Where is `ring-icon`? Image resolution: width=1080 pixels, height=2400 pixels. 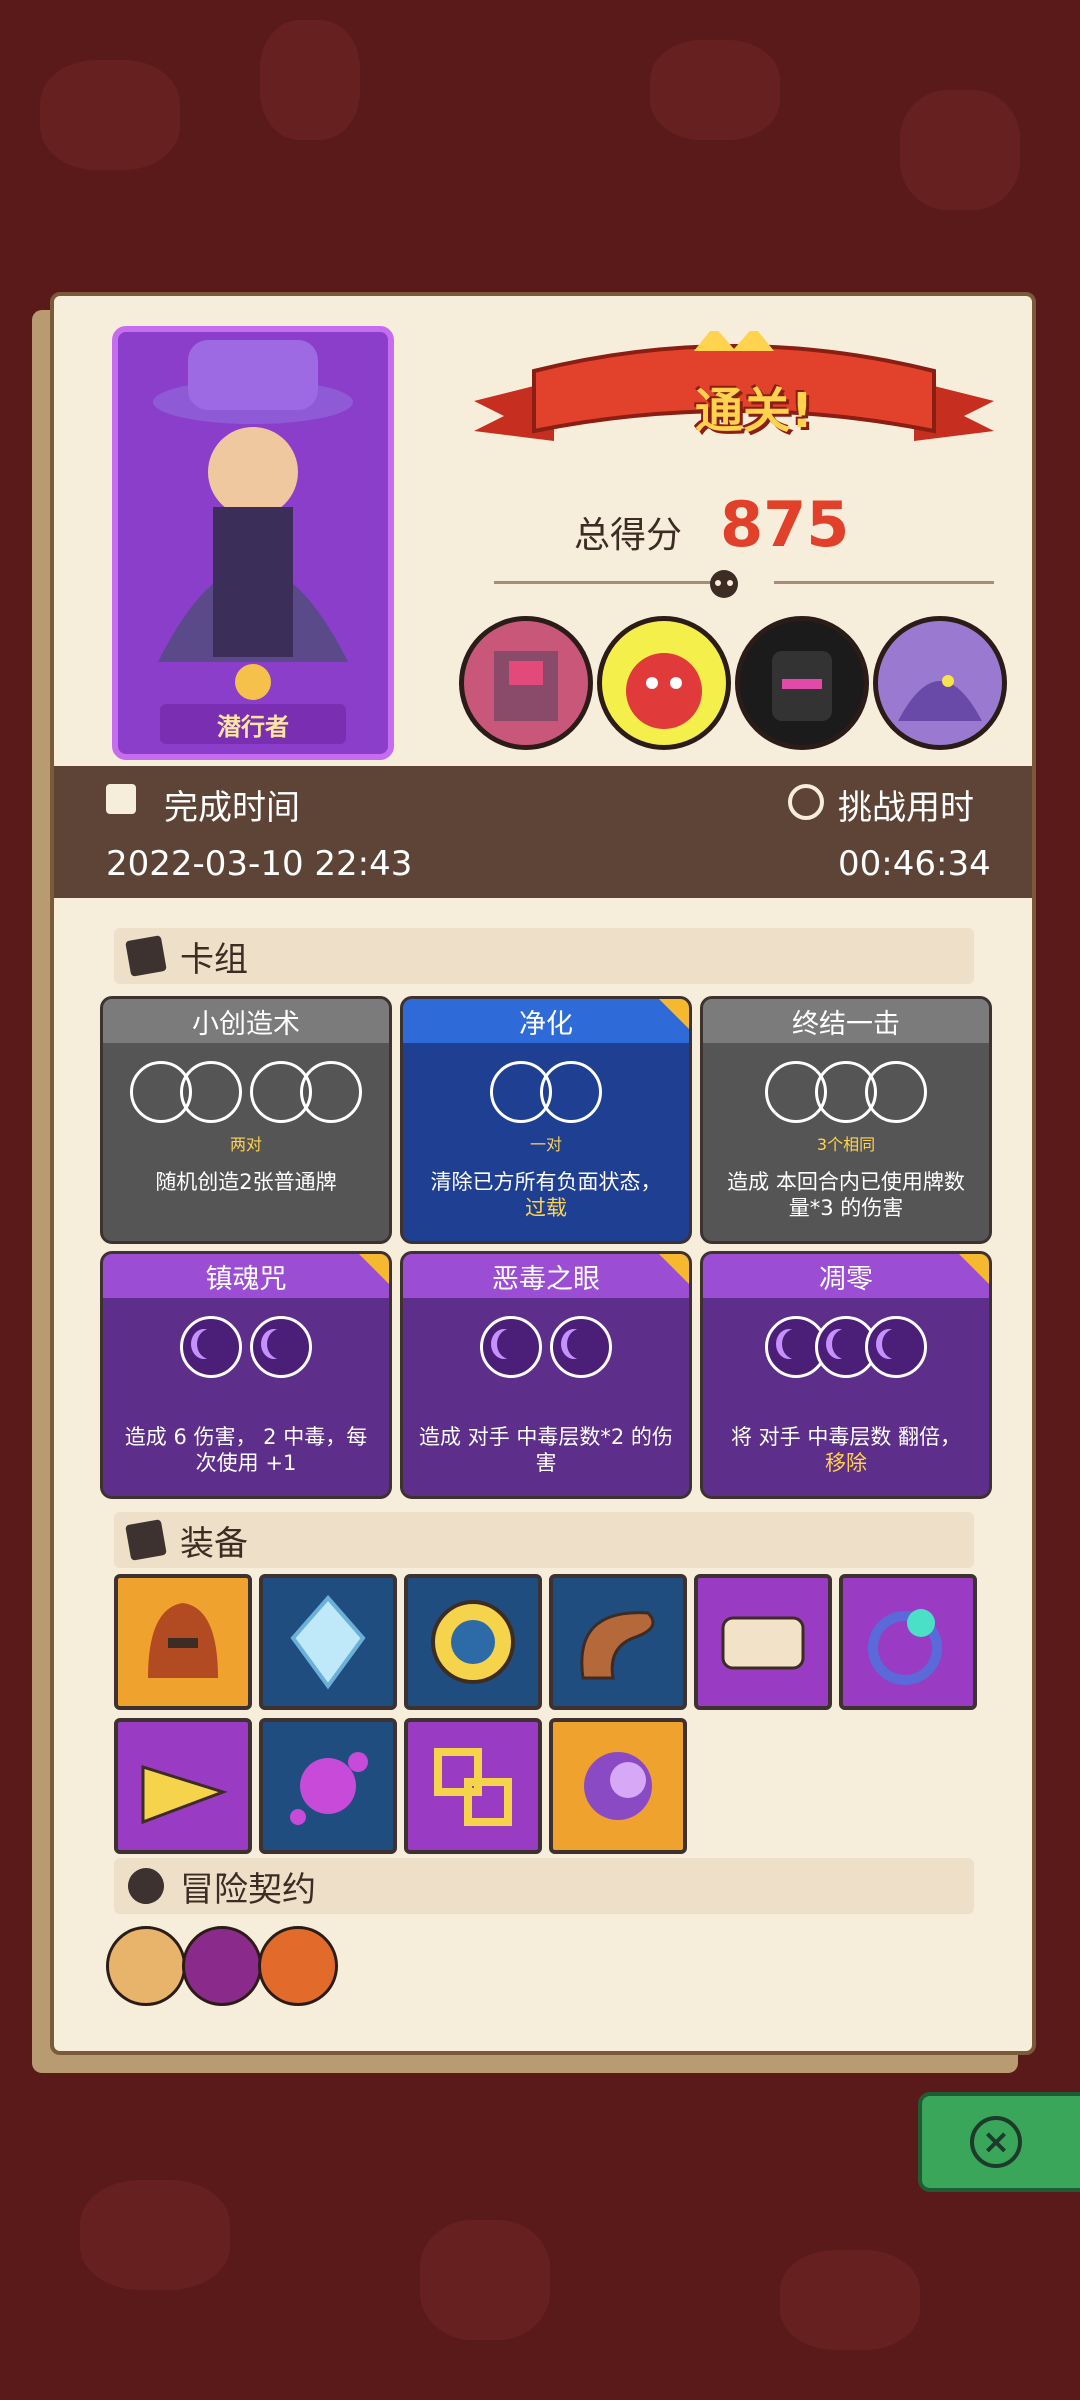
ring-icon is located at coordinates (908, 1642).